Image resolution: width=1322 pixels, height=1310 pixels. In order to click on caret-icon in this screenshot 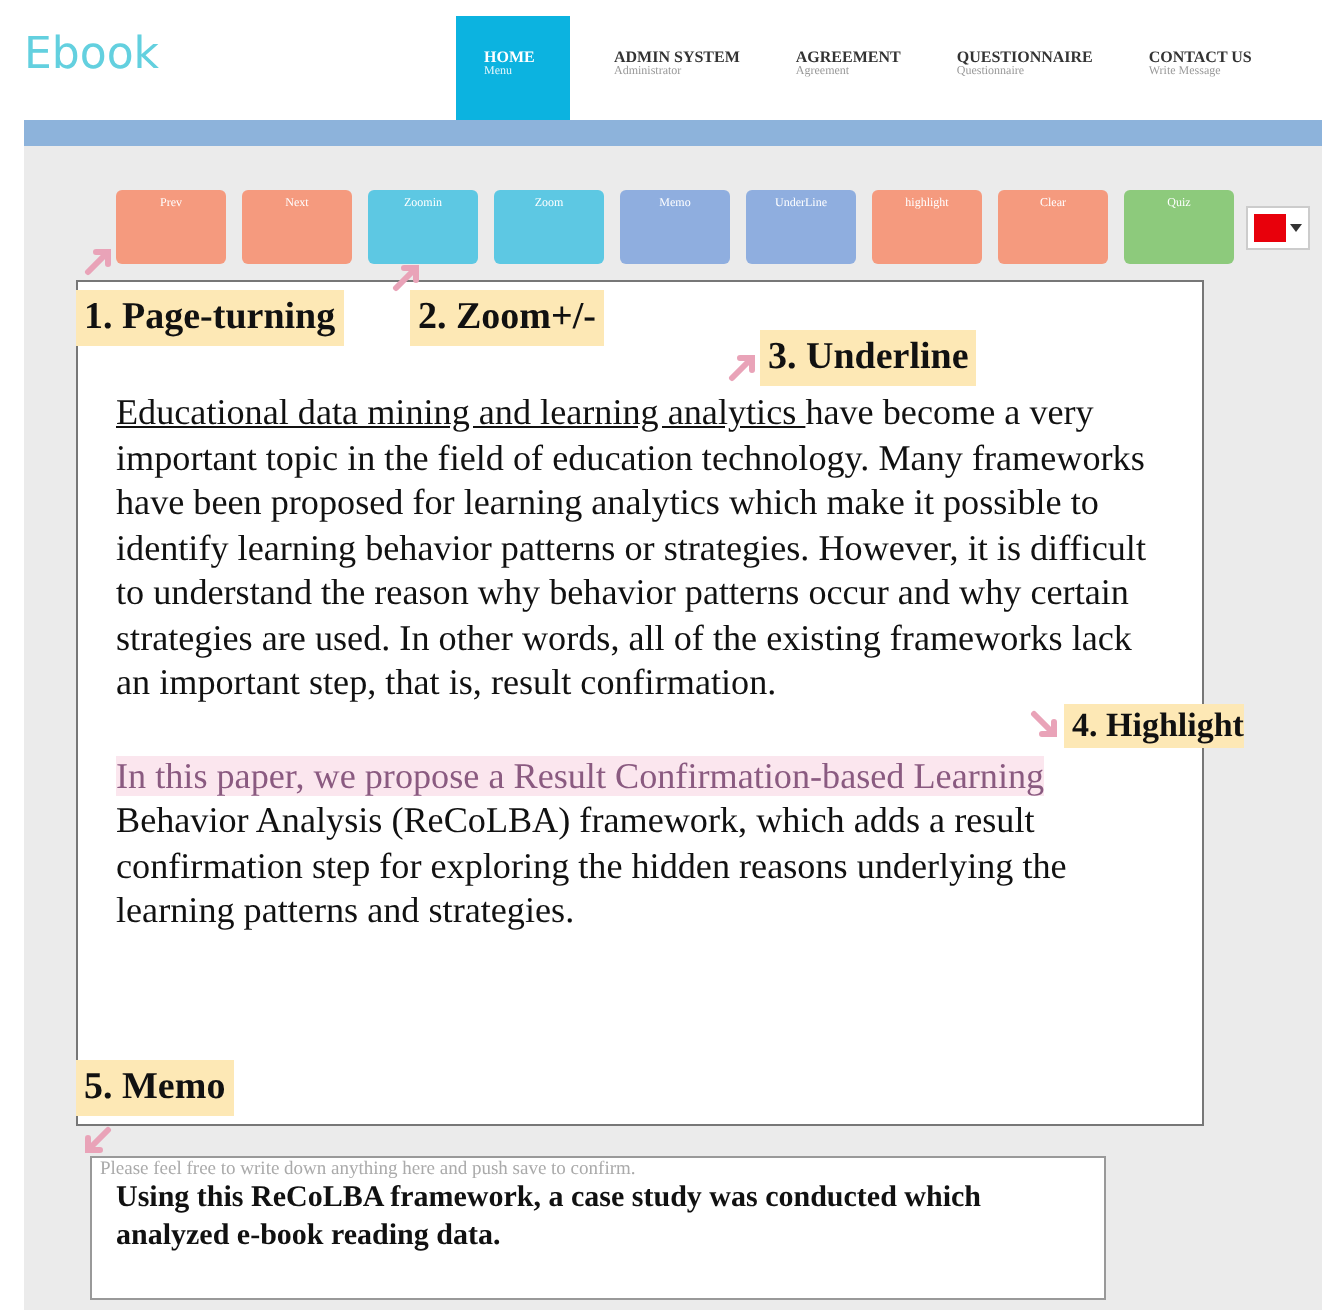, I will do `click(1296, 227)`.